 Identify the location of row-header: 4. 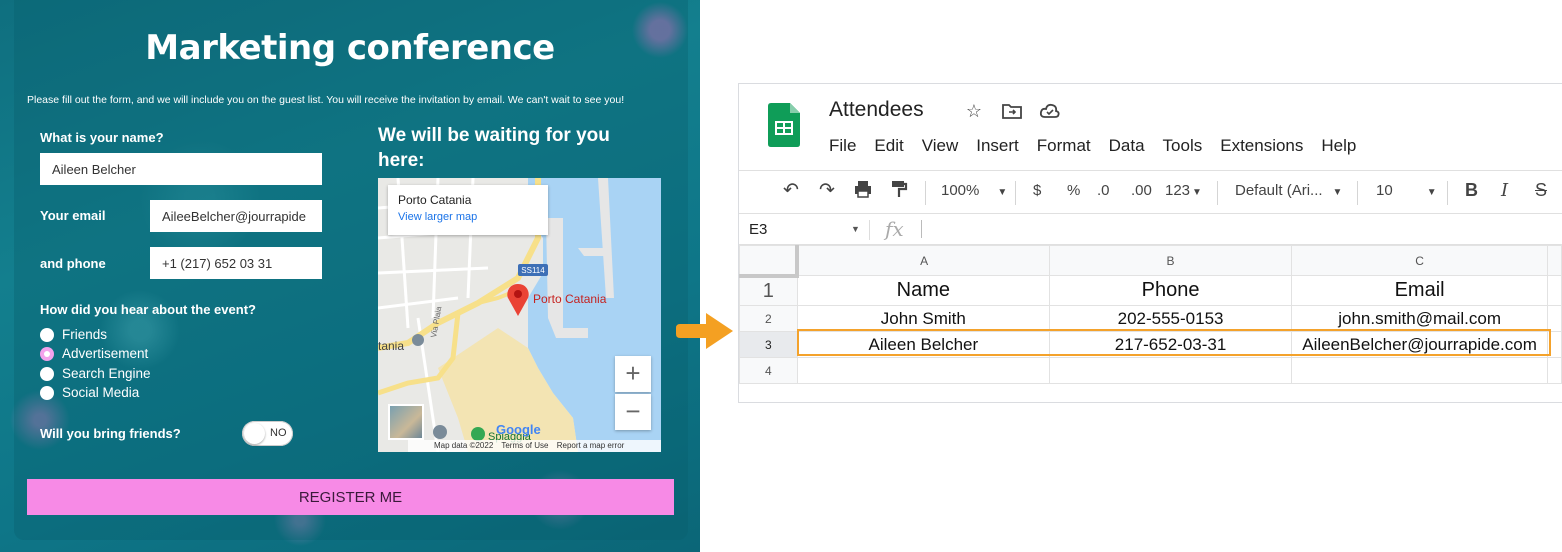
(768, 370).